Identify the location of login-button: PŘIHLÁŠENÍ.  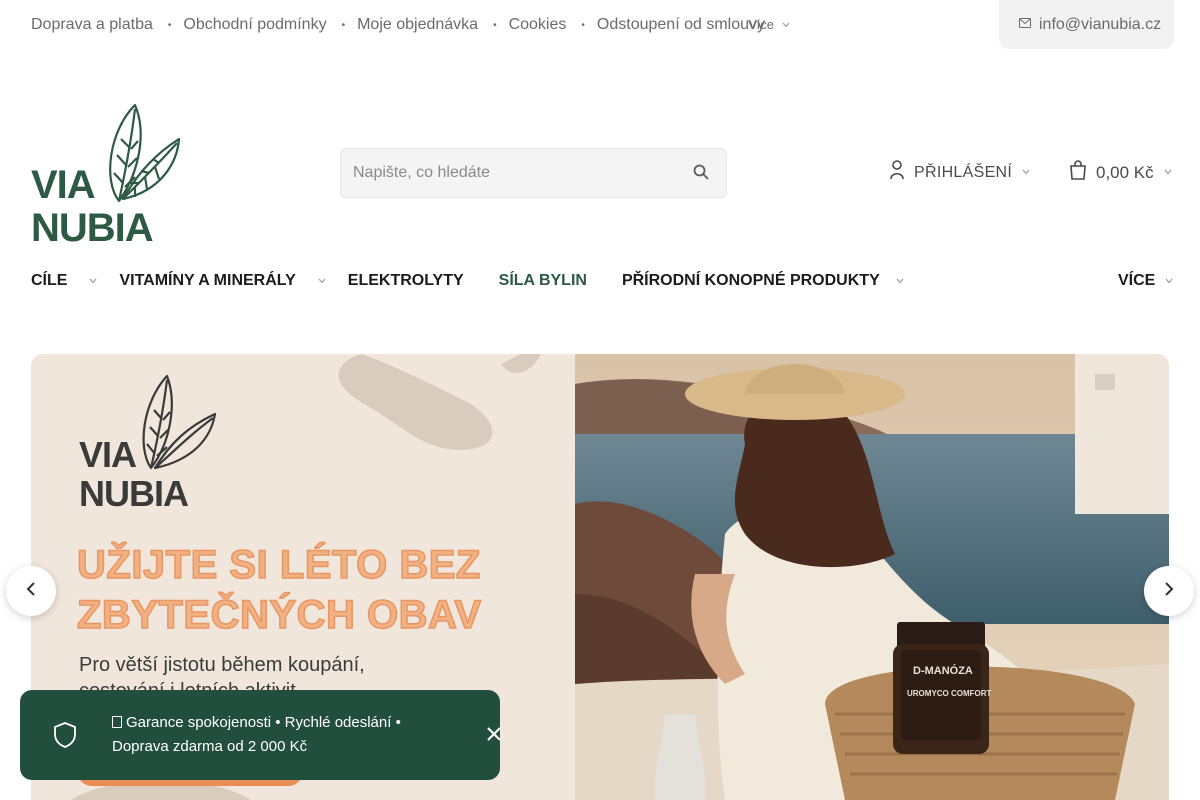
(960, 172).